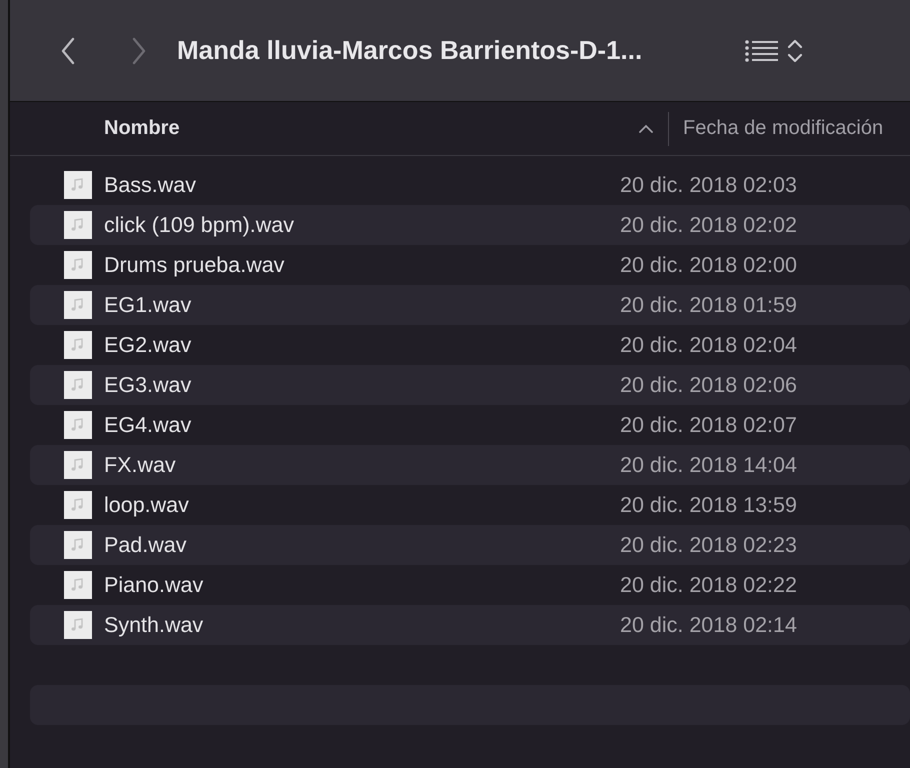 The image size is (910, 768). What do you see at coordinates (708, 185) in the screenshot?
I see `modified-date: 20 dic. 2018 02:03` at bounding box center [708, 185].